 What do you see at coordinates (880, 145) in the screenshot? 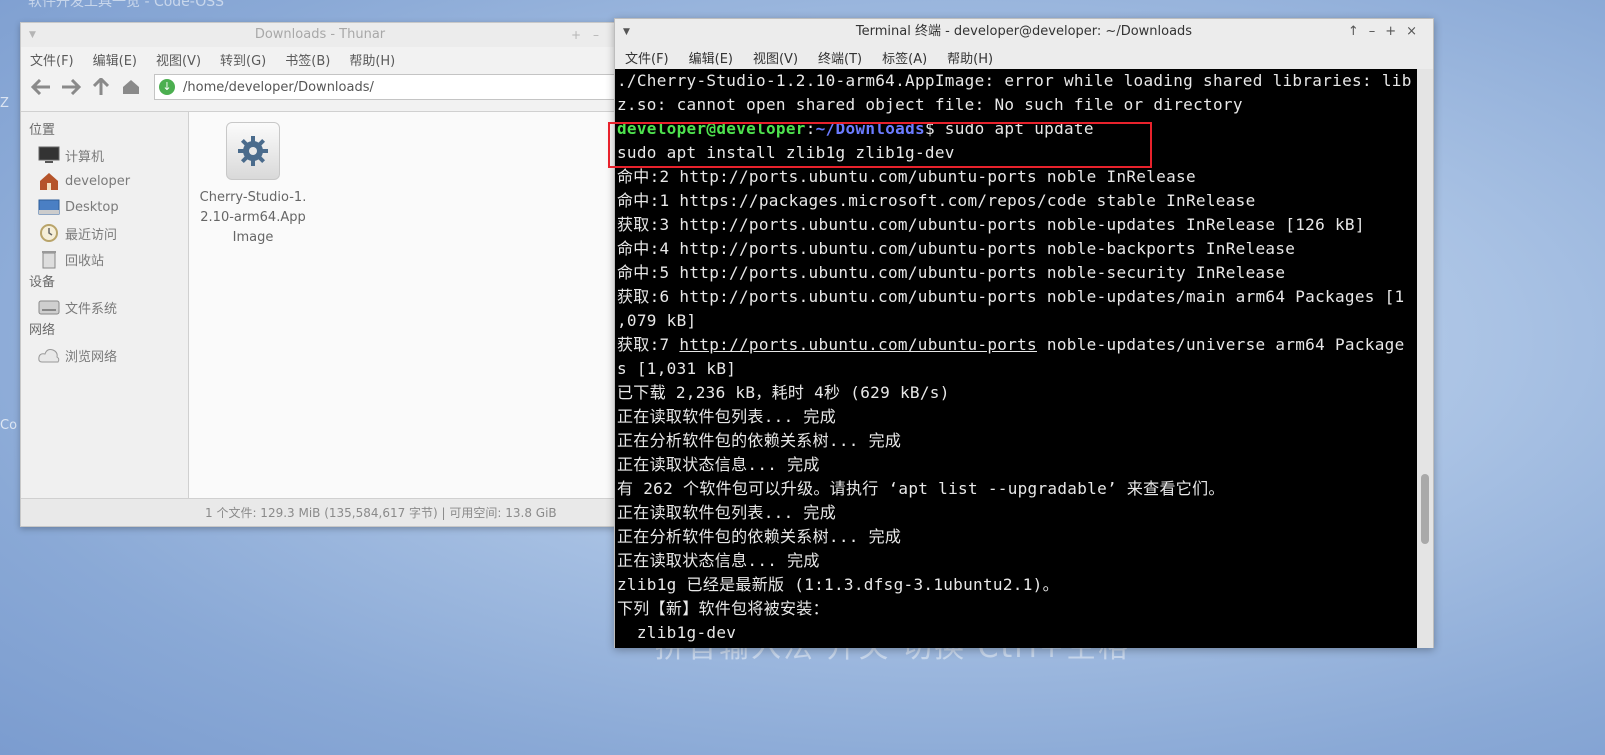
I see `command-highlight-box` at bounding box center [880, 145].